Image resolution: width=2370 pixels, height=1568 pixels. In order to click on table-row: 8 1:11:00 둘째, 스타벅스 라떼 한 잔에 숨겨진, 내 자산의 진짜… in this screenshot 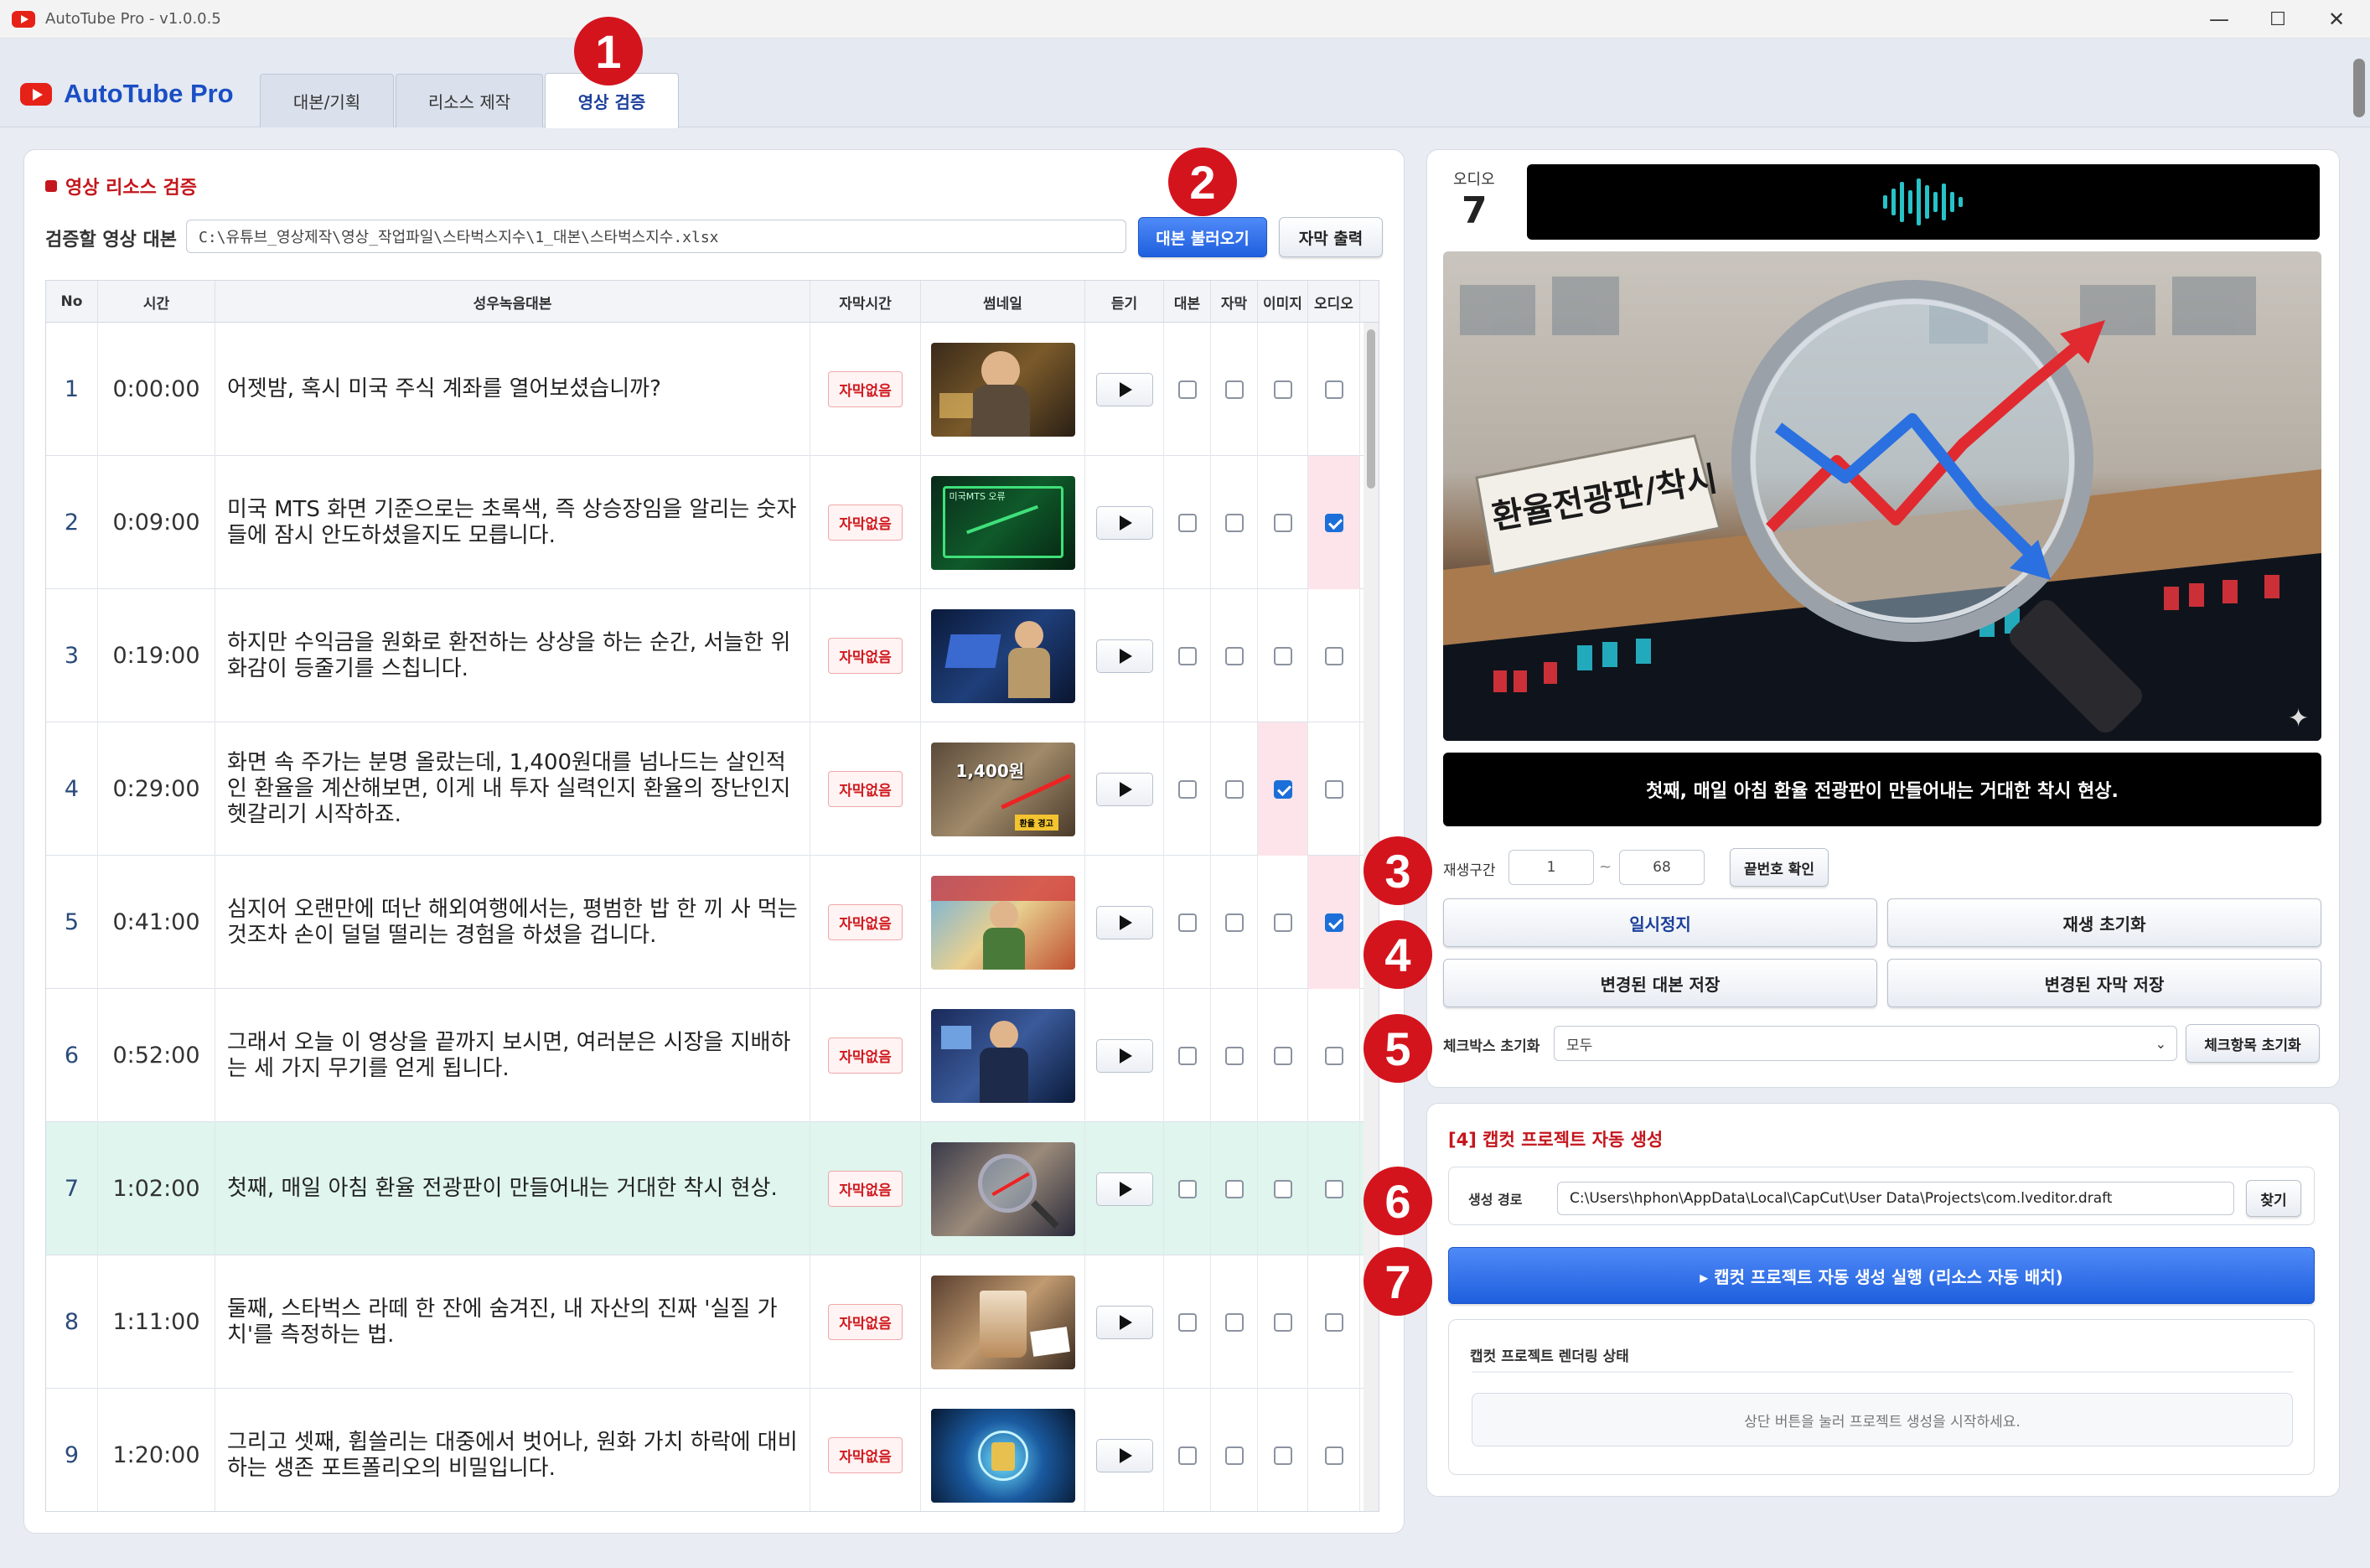, I will do `click(712, 1322)`.